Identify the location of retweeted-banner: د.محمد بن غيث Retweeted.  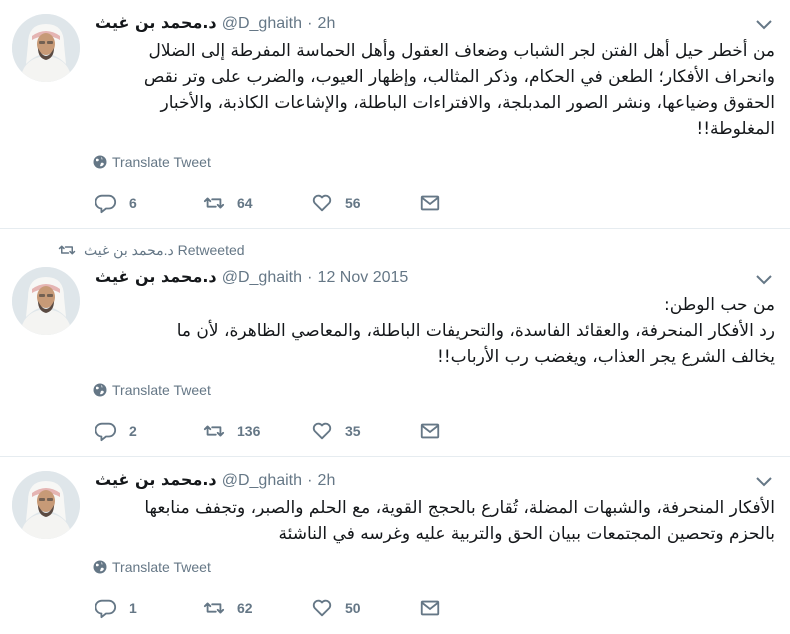
(151, 250).